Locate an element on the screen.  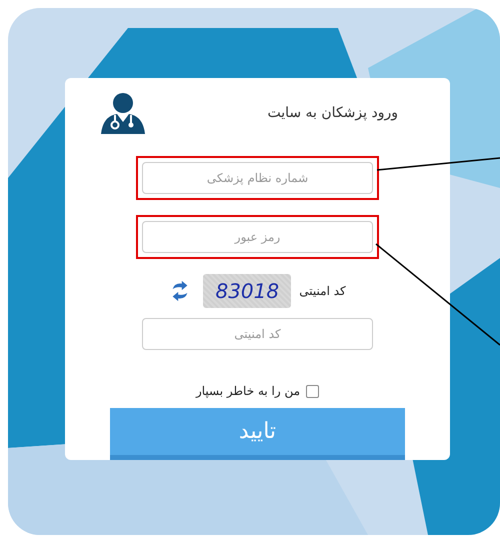
captcha-input-field: کد امنیتی is located at coordinates (257, 334).